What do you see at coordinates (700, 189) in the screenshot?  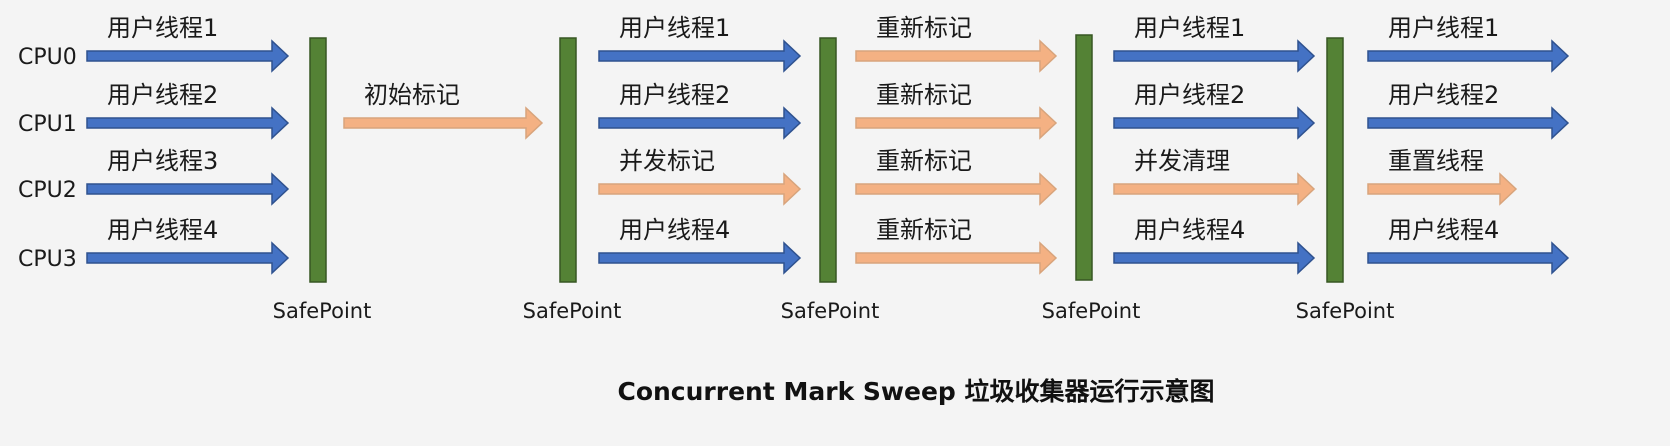 I see `arrow-gc-thread-p2-l2` at bounding box center [700, 189].